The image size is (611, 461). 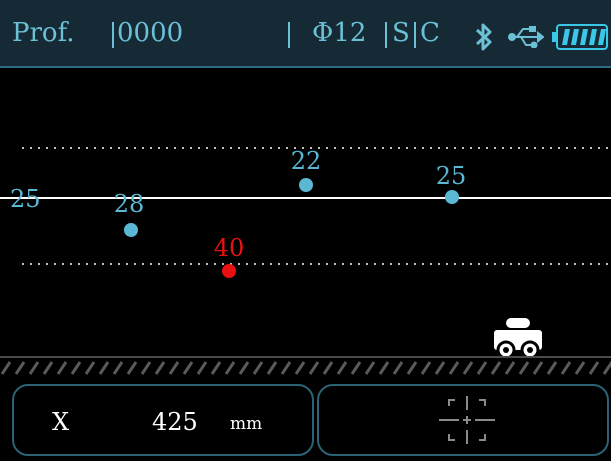 I want to click on crosshair-panel, so click(x=463, y=420).